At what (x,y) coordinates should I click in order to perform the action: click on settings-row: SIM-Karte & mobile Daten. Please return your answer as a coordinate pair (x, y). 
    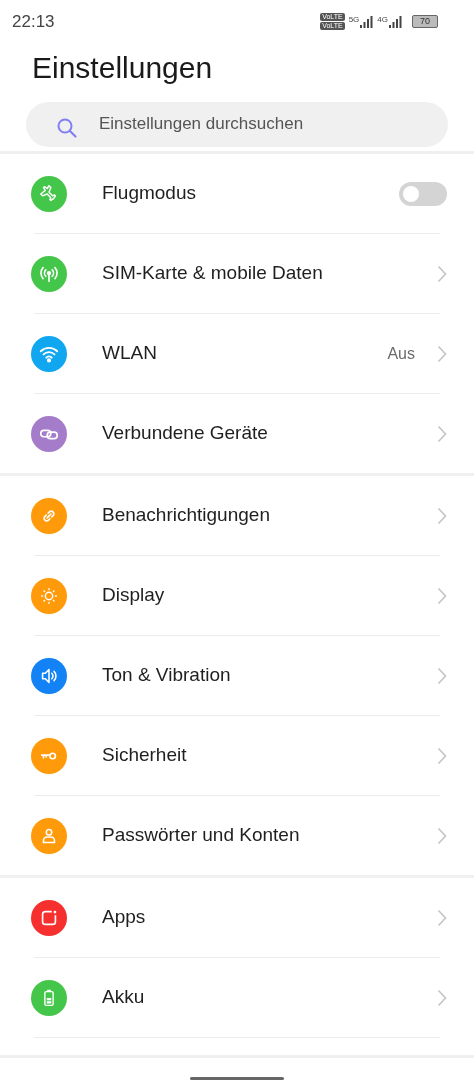
    Looking at the image, I should click on (237, 273).